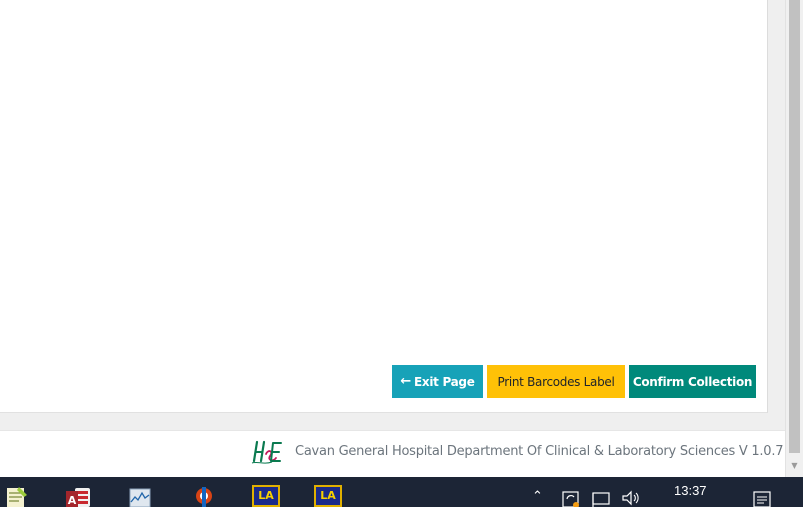  What do you see at coordinates (72, 500) in the screenshot?
I see `svg-text: A` at bounding box center [72, 500].